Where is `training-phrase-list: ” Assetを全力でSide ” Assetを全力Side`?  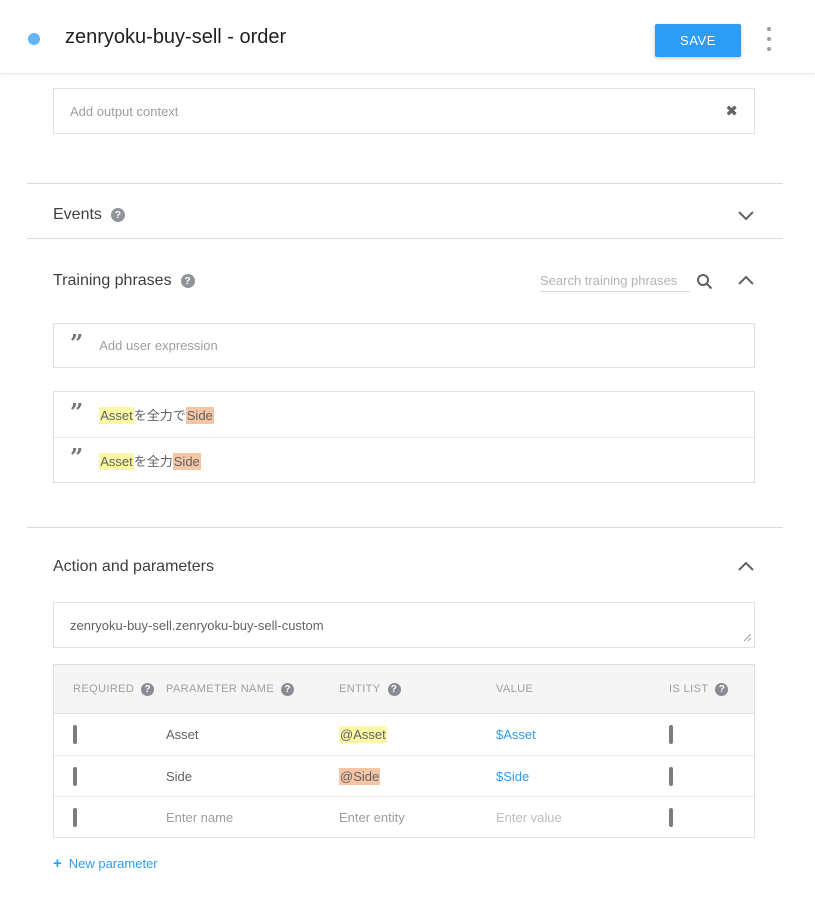 training-phrase-list: ” Assetを全力でSide ” Assetを全力Side is located at coordinates (404, 437).